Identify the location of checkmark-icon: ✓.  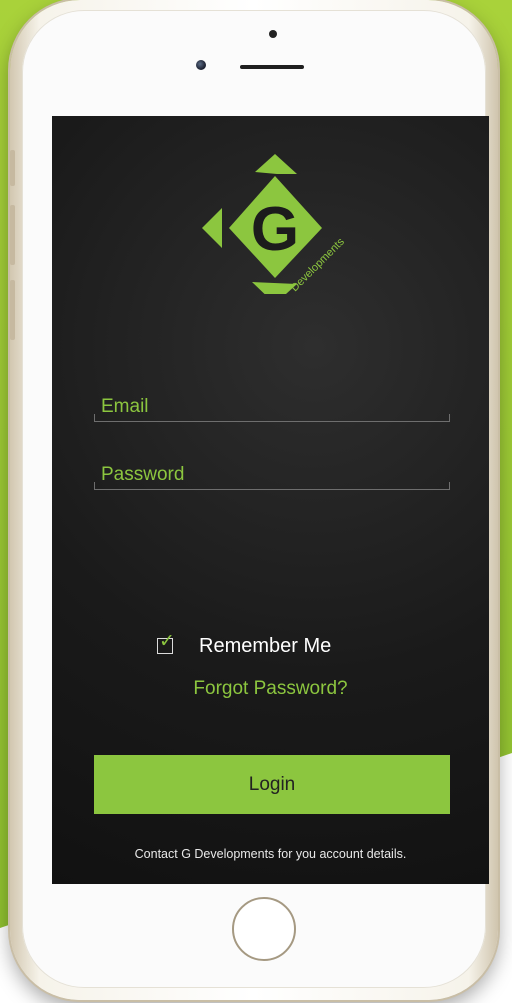
(167, 641).